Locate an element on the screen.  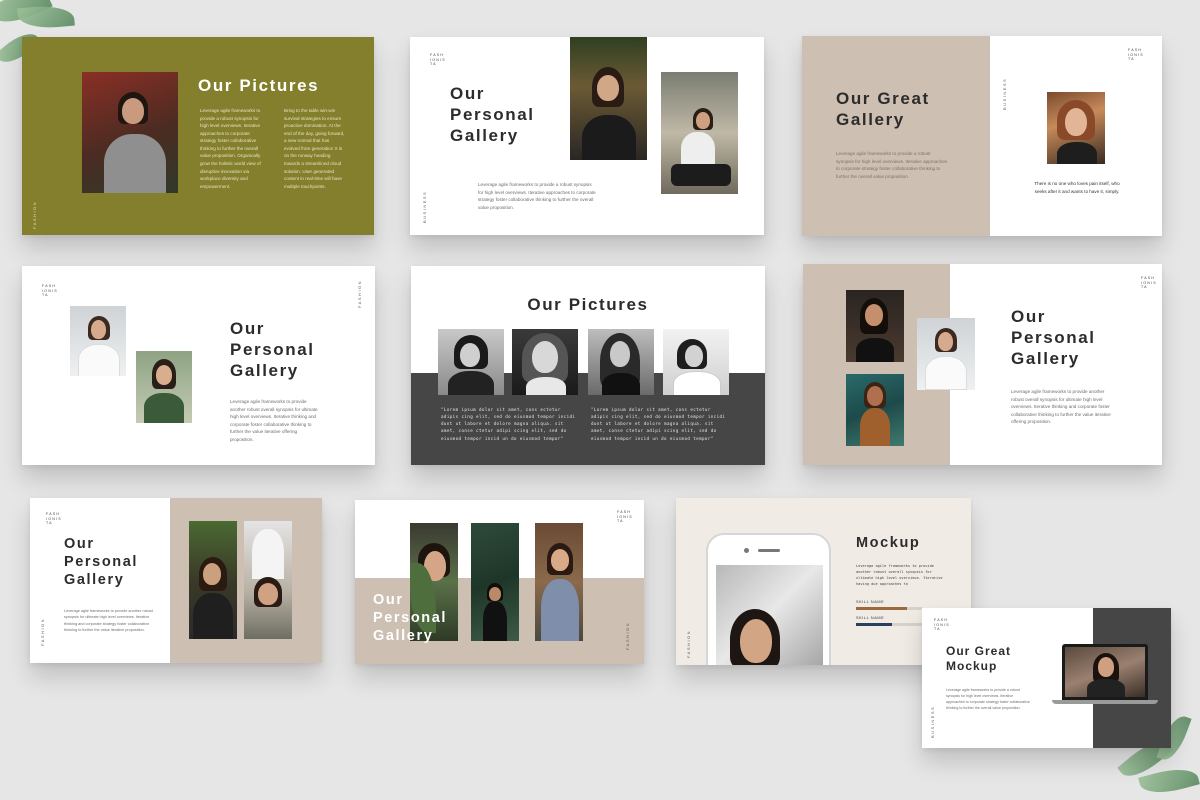
woman-floral-photo is located at coordinates (875, 410).